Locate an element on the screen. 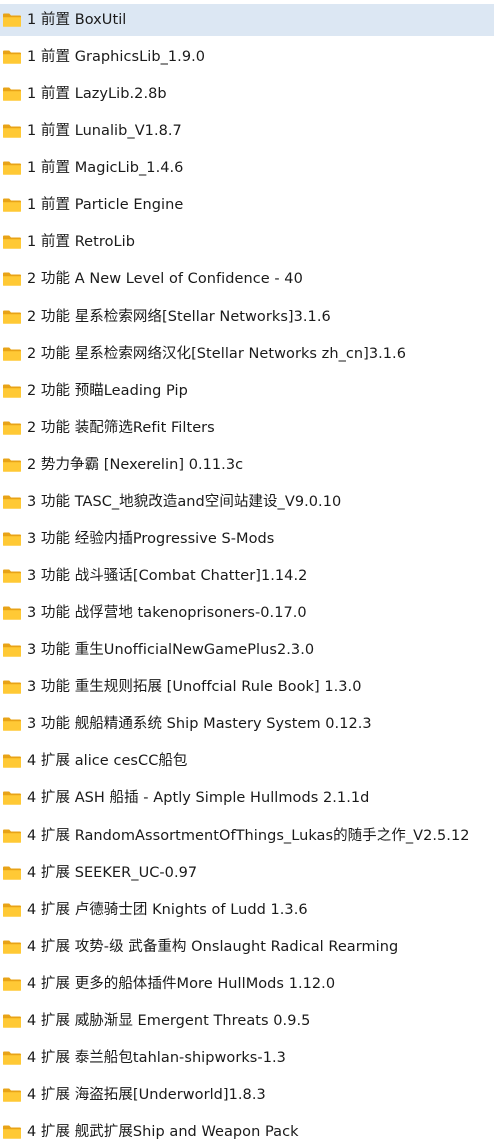 The image size is (494, 1148). folder-row-9: 2 功能 星系检索网络[Stellar Networks]3.1.6 is located at coordinates (247, 317).